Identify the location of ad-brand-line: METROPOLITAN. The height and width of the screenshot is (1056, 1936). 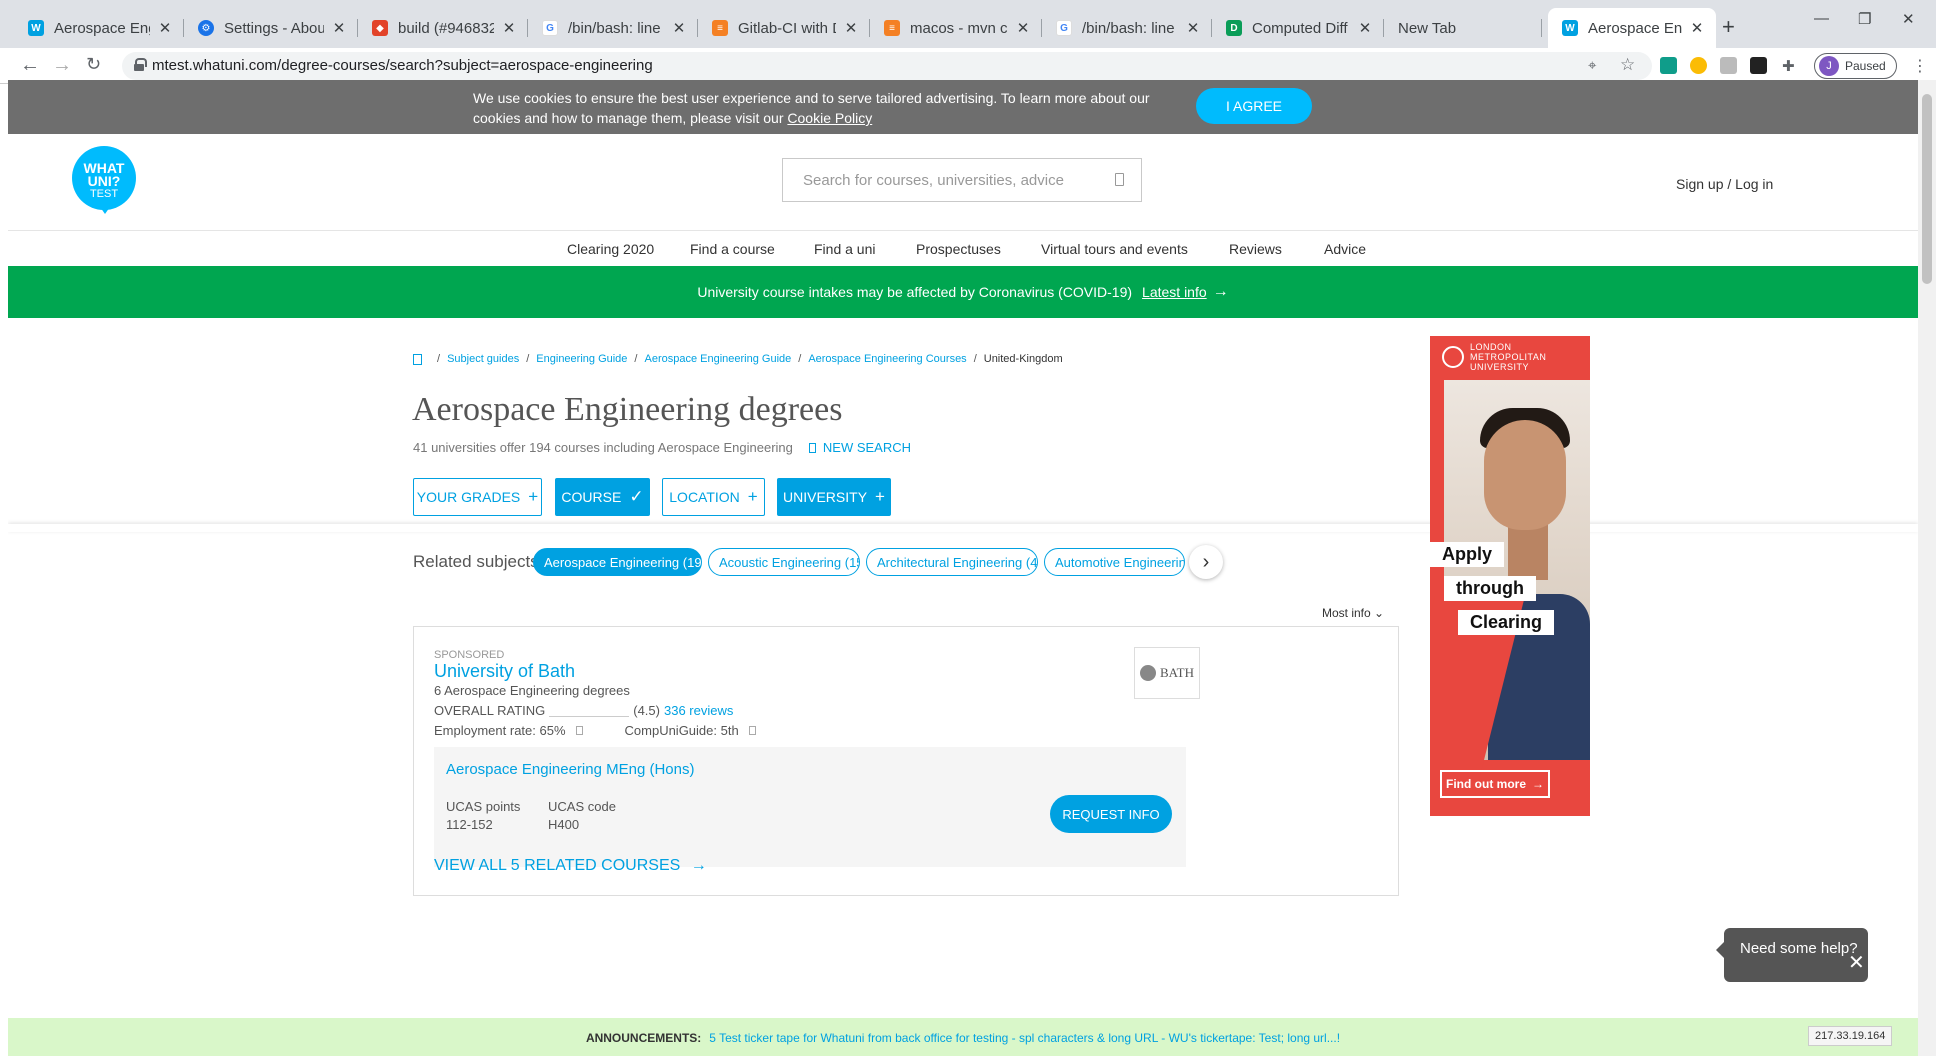
(1508, 357).